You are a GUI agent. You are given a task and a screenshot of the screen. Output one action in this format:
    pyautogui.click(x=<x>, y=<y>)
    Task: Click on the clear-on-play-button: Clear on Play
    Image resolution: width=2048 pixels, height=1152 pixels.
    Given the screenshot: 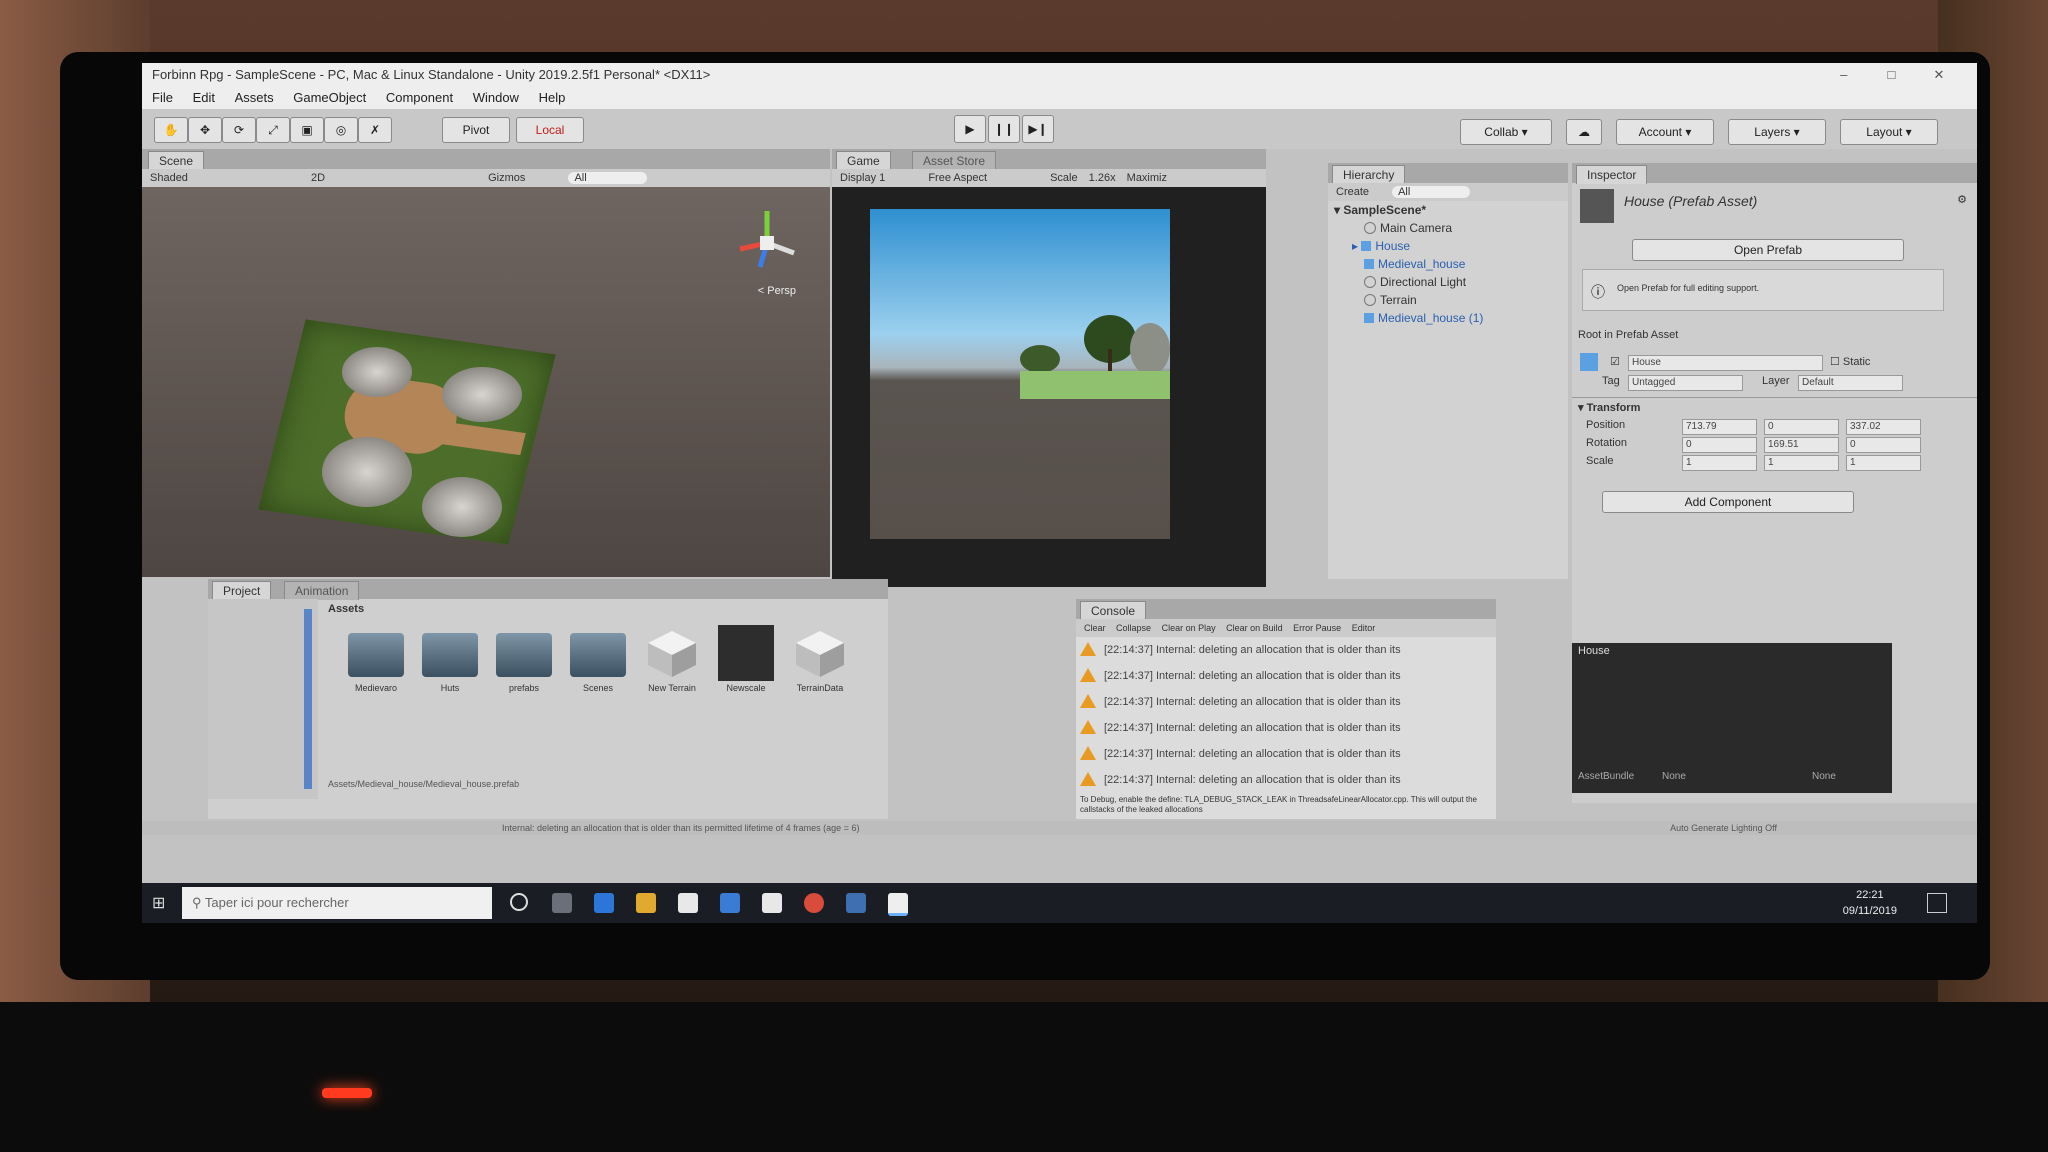 What is the action you would take?
    pyautogui.click(x=1189, y=628)
    